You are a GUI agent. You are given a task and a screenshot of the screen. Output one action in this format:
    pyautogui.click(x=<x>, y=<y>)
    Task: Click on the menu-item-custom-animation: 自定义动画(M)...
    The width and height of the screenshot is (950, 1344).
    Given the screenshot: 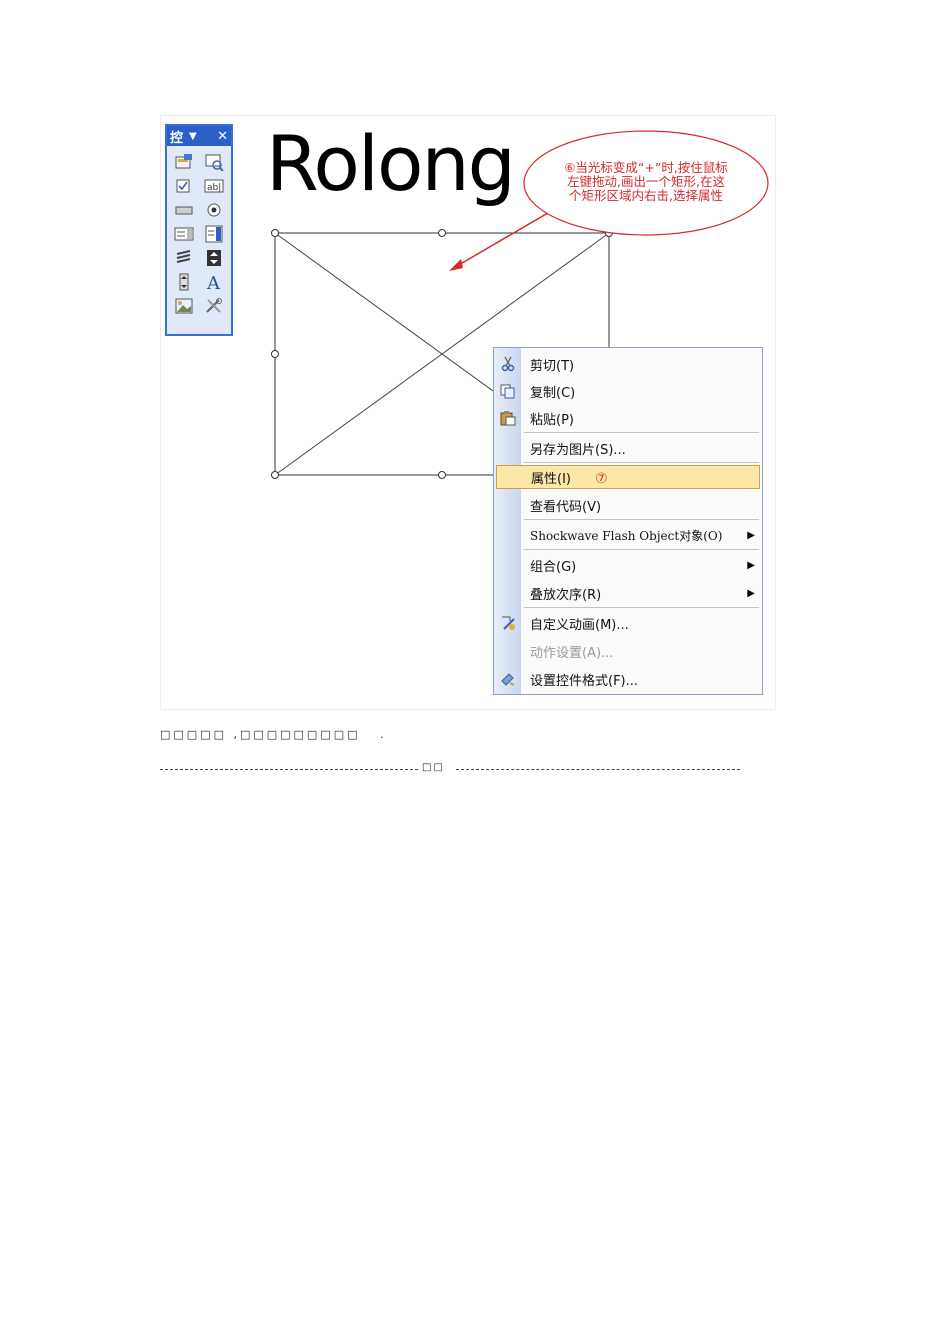 What is the action you would take?
    pyautogui.click(x=628, y=623)
    